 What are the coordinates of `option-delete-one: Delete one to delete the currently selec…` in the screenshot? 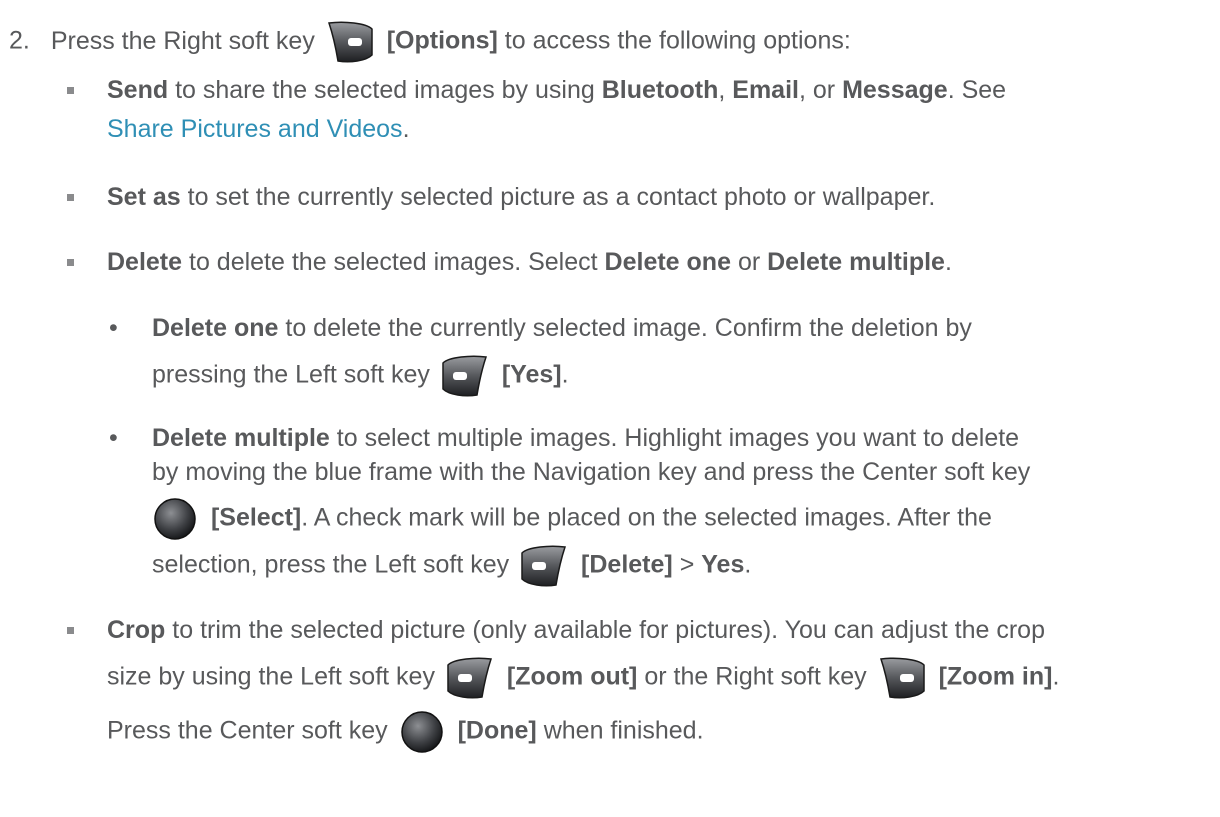 It's located at (562, 328).